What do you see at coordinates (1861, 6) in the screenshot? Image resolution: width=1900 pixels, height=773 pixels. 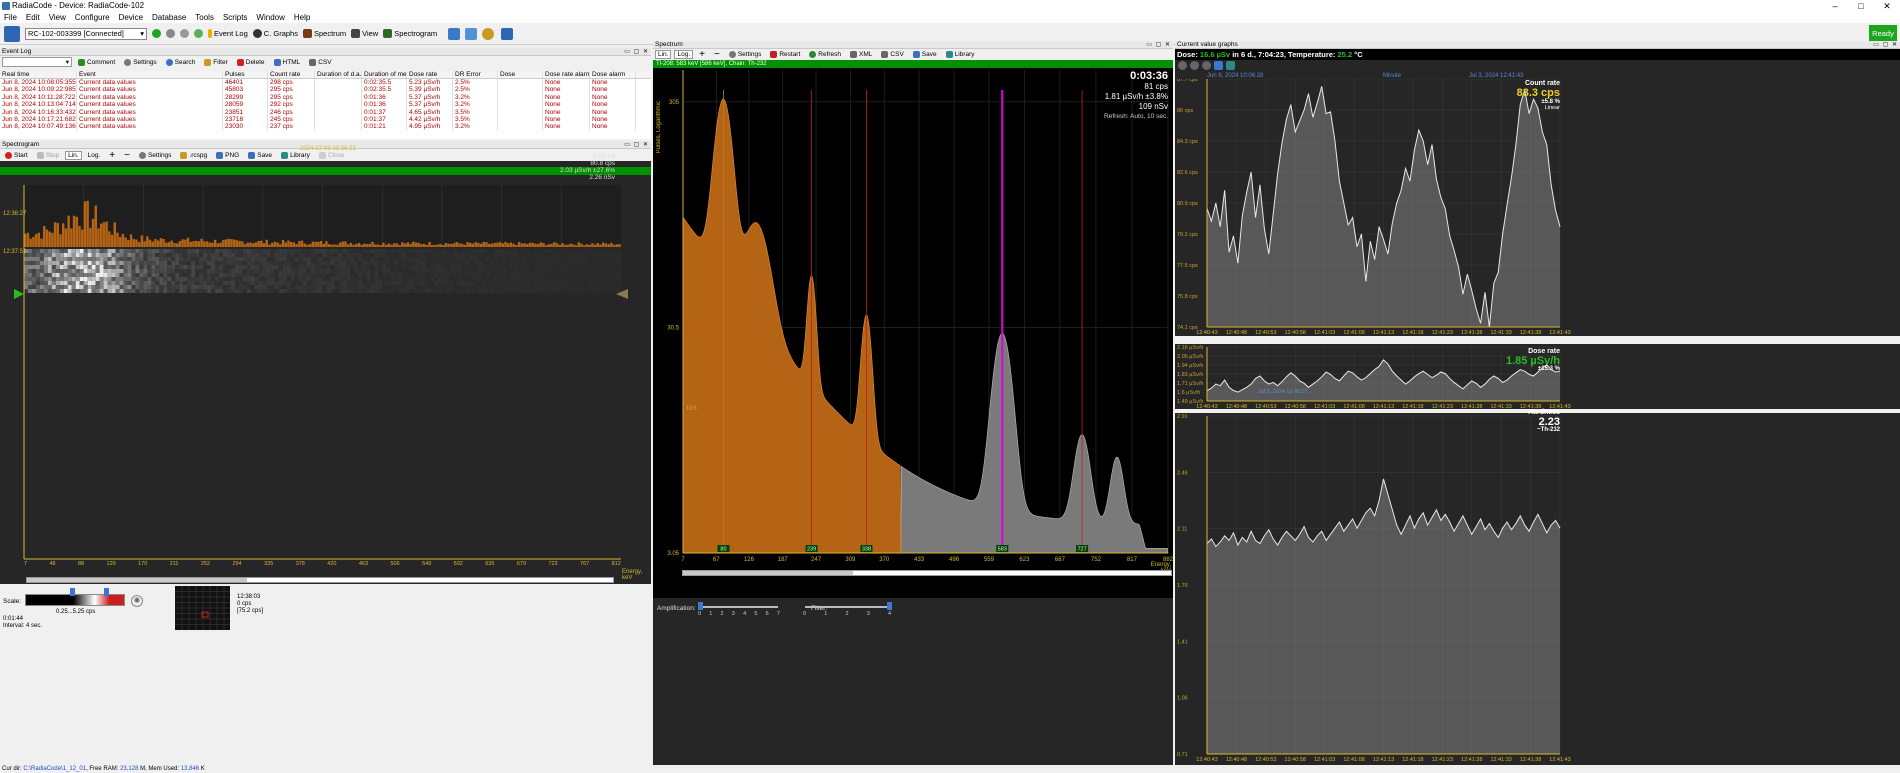 I see `maximize-button: □` at bounding box center [1861, 6].